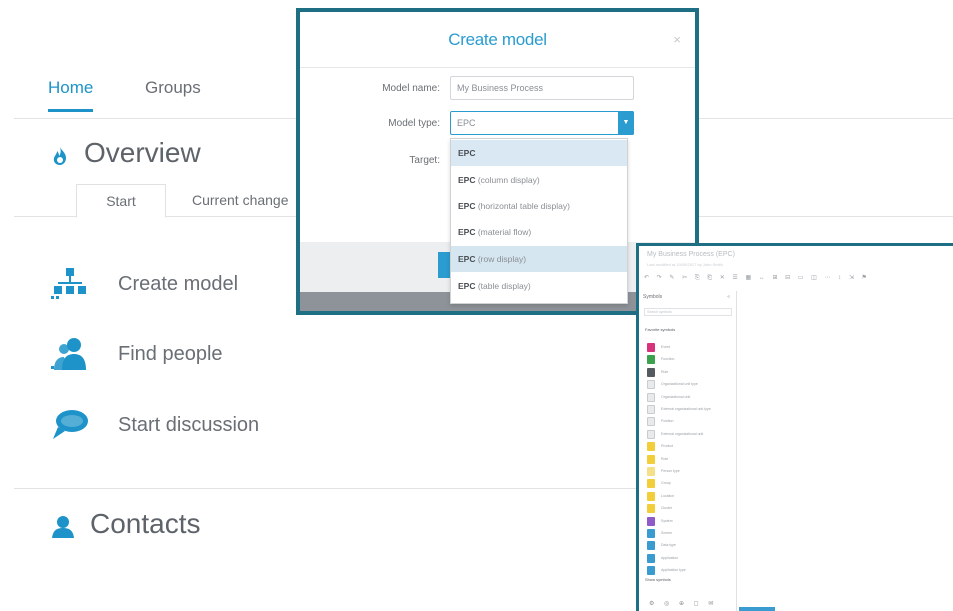 The image size is (953, 611). What do you see at coordinates (121, 201) in the screenshot?
I see `subtab-start: Start` at bounding box center [121, 201].